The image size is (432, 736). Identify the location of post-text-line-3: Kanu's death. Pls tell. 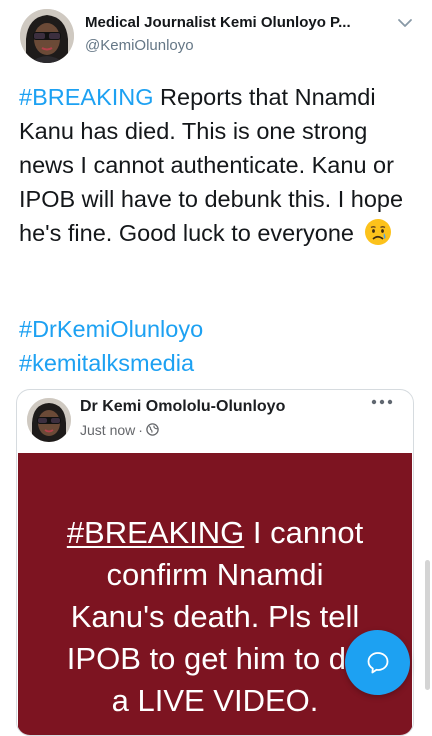
(215, 616).